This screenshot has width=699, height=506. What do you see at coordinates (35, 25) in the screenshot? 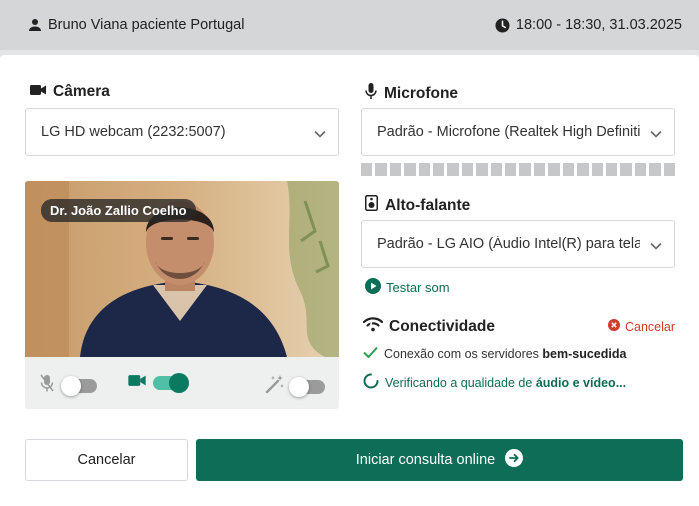
I see `person-icon` at bounding box center [35, 25].